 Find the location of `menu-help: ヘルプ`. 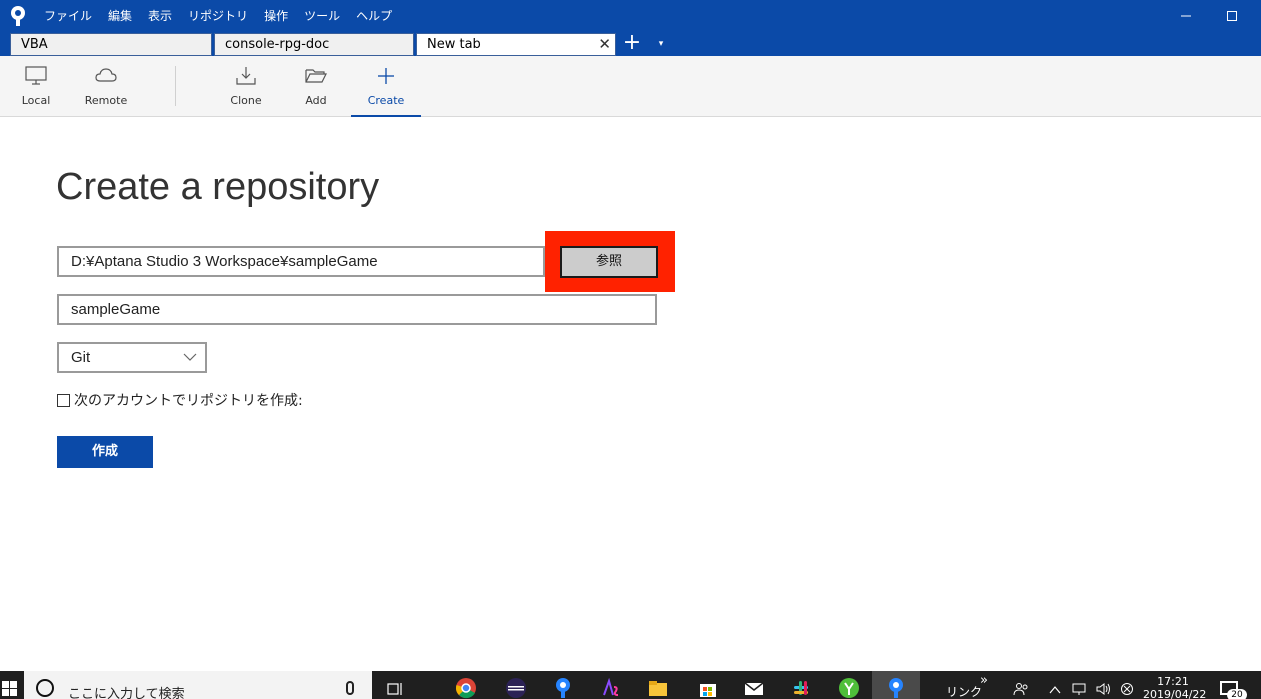

menu-help: ヘルプ is located at coordinates (374, 16).